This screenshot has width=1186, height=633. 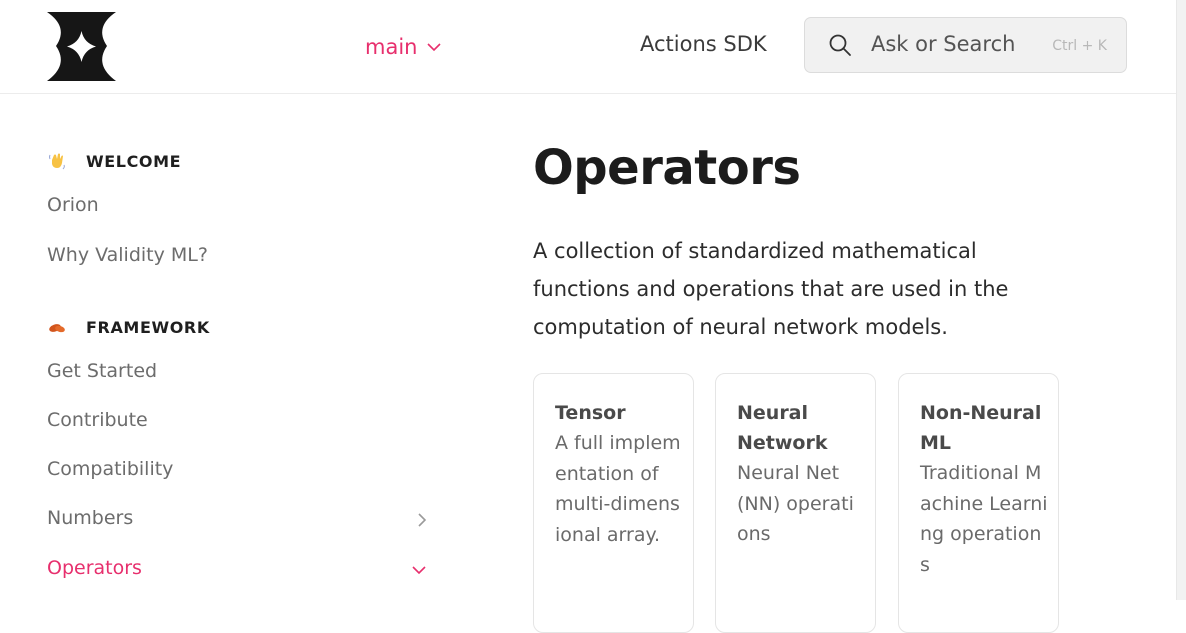 I want to click on sidebar-item-get-started: Get Started, so click(x=237, y=371).